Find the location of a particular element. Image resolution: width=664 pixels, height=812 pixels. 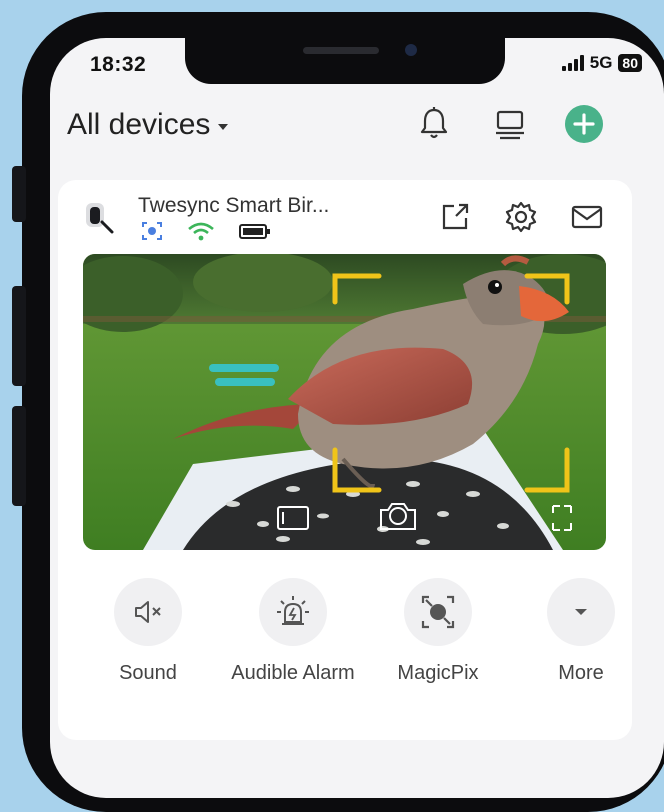

magicpix-button: MagicPix is located at coordinates (438, 631).